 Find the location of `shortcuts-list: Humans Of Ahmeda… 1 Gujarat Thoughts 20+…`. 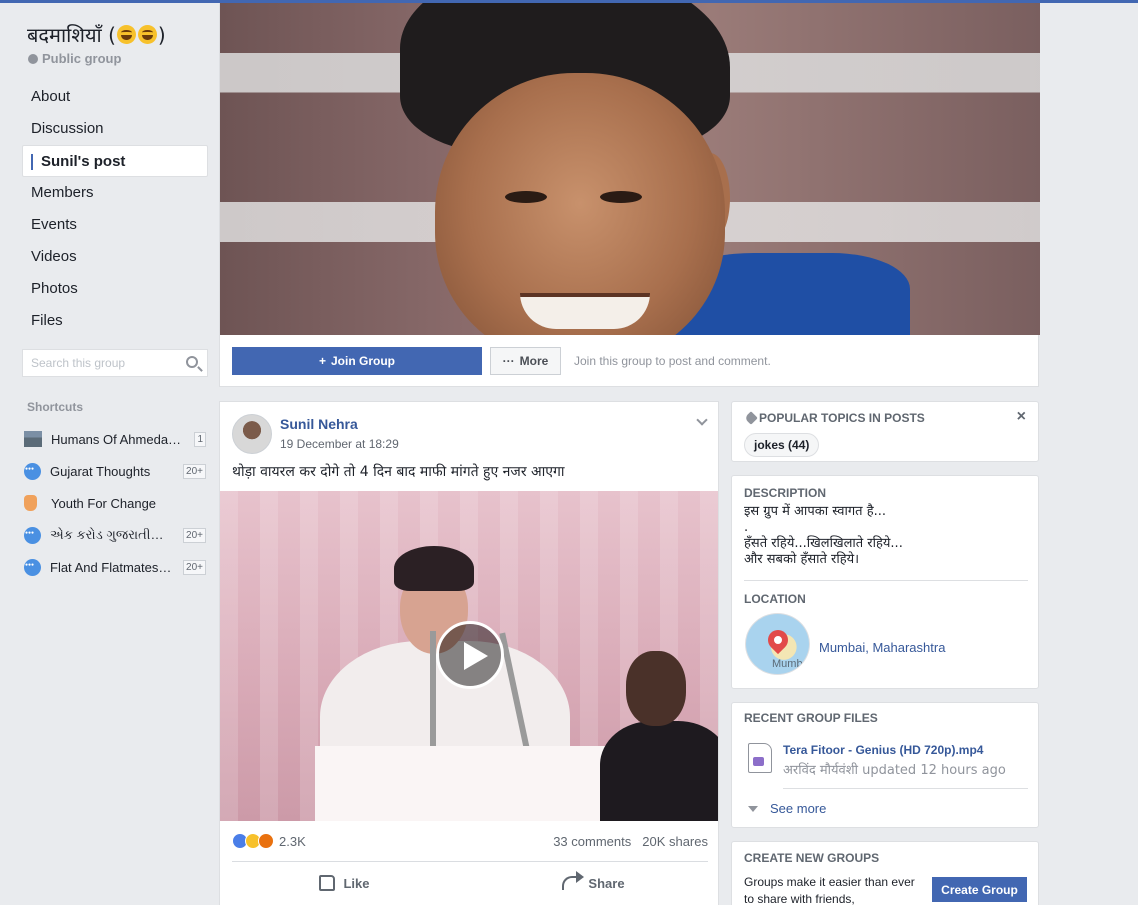

shortcuts-list: Humans Of Ahmeda… 1 Gujarat Thoughts 20+… is located at coordinates (115, 503).